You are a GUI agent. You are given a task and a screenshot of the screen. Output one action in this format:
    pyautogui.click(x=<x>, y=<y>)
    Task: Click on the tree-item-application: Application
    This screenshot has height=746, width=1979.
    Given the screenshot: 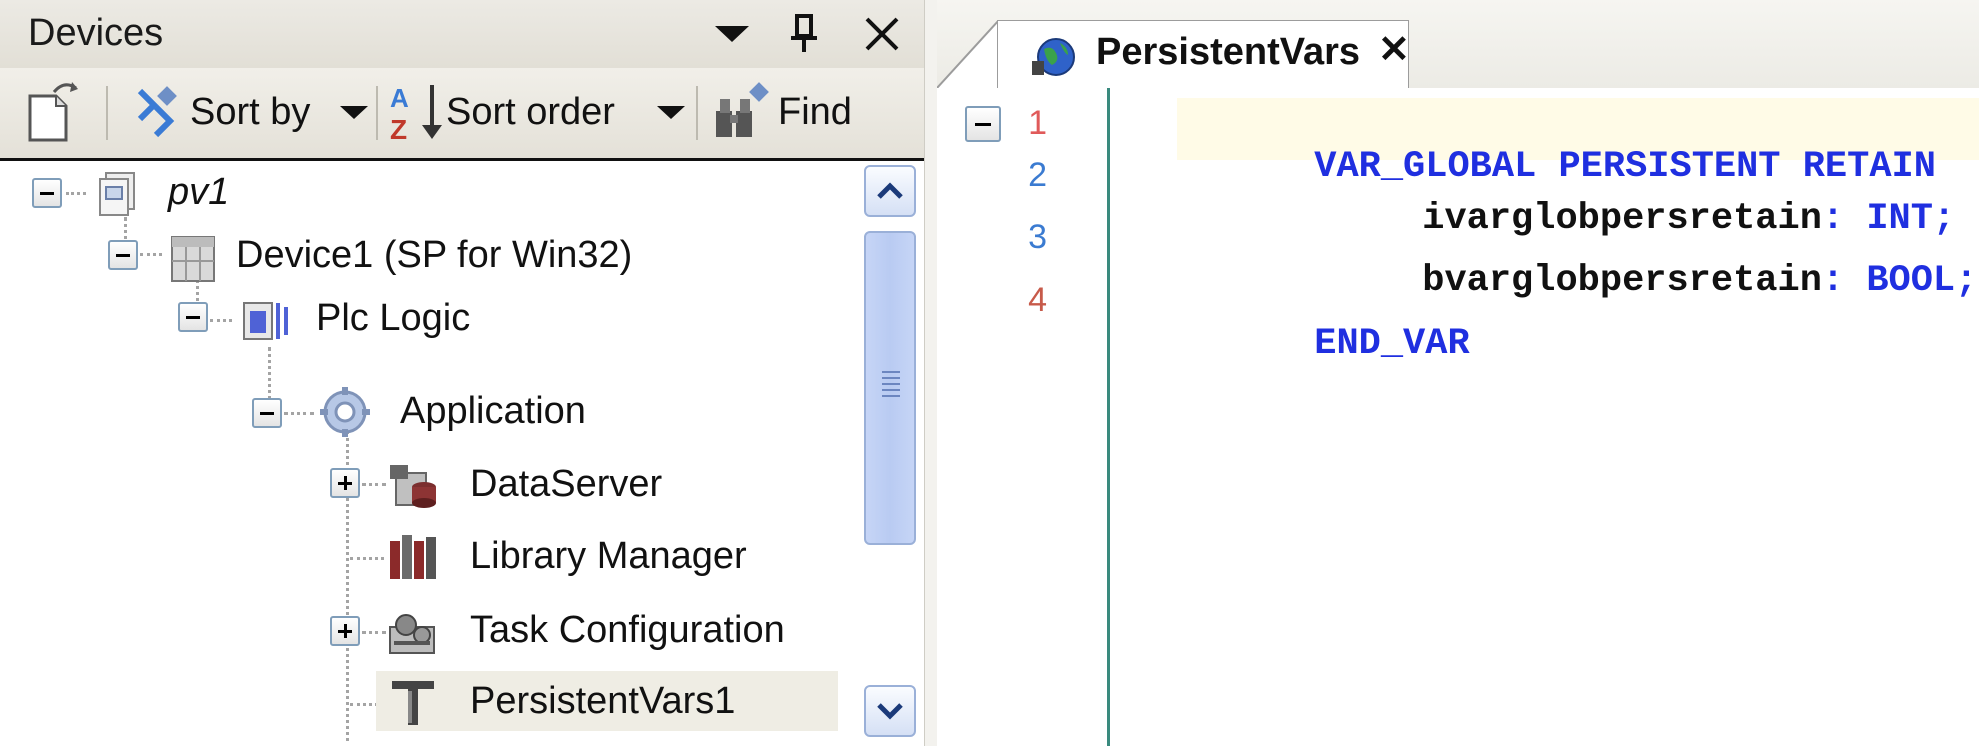 What is the action you would take?
    pyautogui.click(x=493, y=411)
    